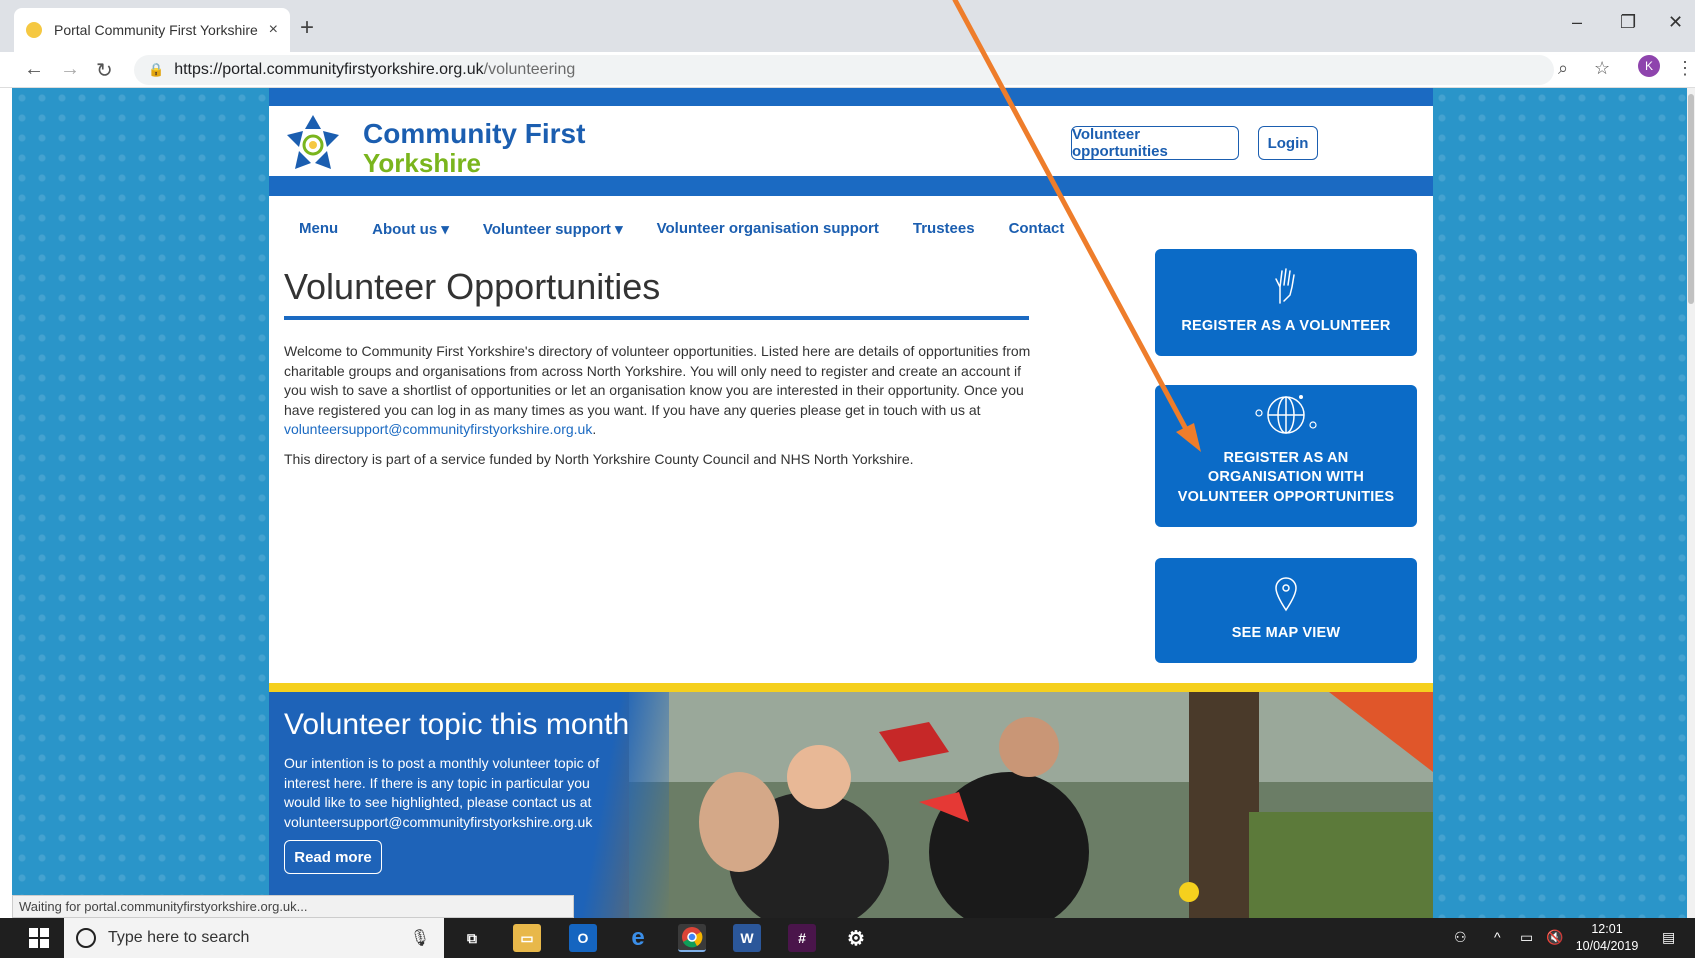 Image resolution: width=1695 pixels, height=958 pixels. What do you see at coordinates (1288, 143) in the screenshot?
I see `login-button: Login` at bounding box center [1288, 143].